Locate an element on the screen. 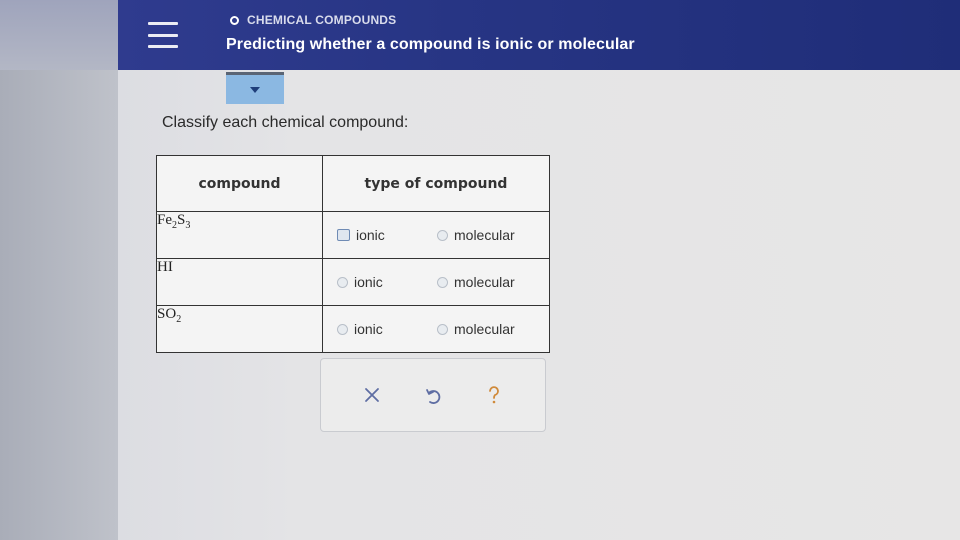 The width and height of the screenshot is (960, 540). answer-actions is located at coordinates (433, 395).